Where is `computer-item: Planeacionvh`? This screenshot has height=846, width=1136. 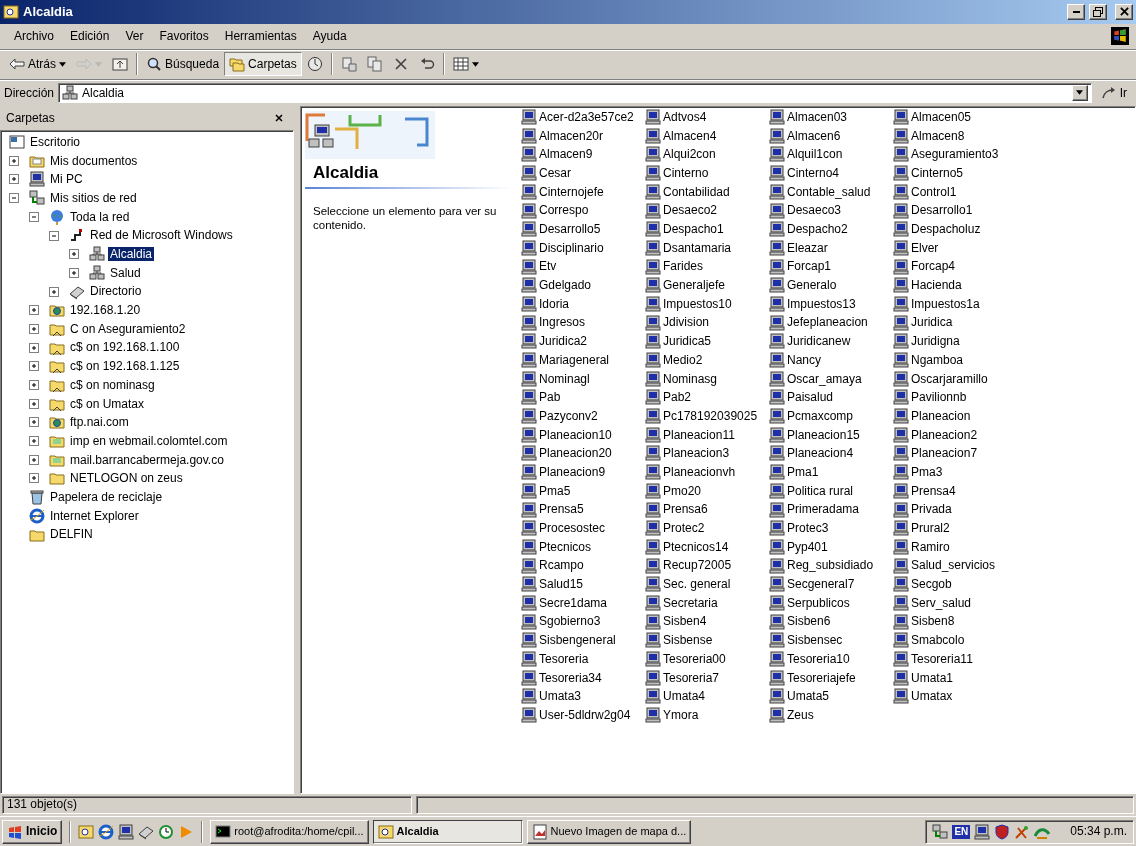 computer-item: Planeacionvh is located at coordinates (707, 472).